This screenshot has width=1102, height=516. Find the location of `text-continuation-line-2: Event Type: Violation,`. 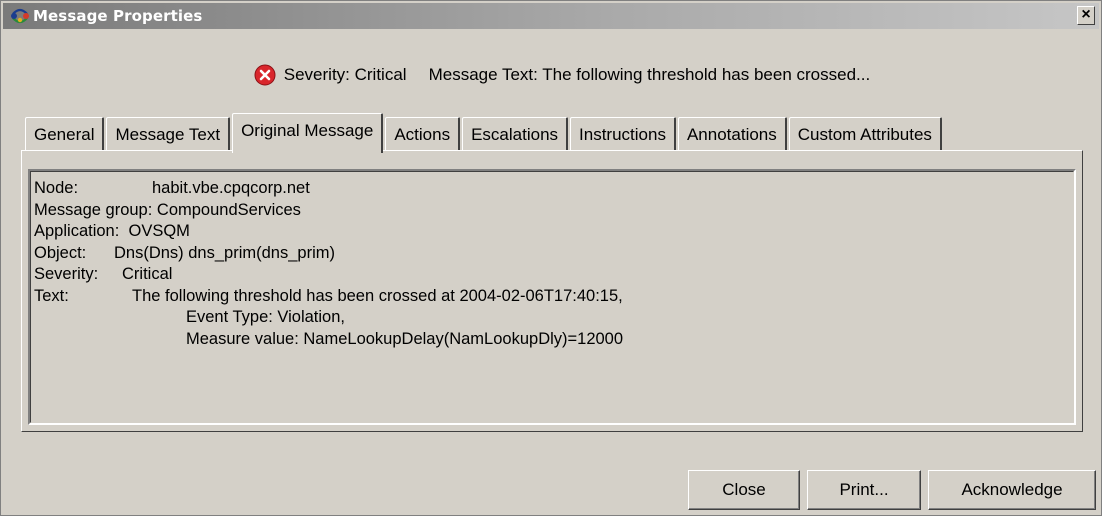

text-continuation-line-2: Event Type: Violation, is located at coordinates (553, 318).